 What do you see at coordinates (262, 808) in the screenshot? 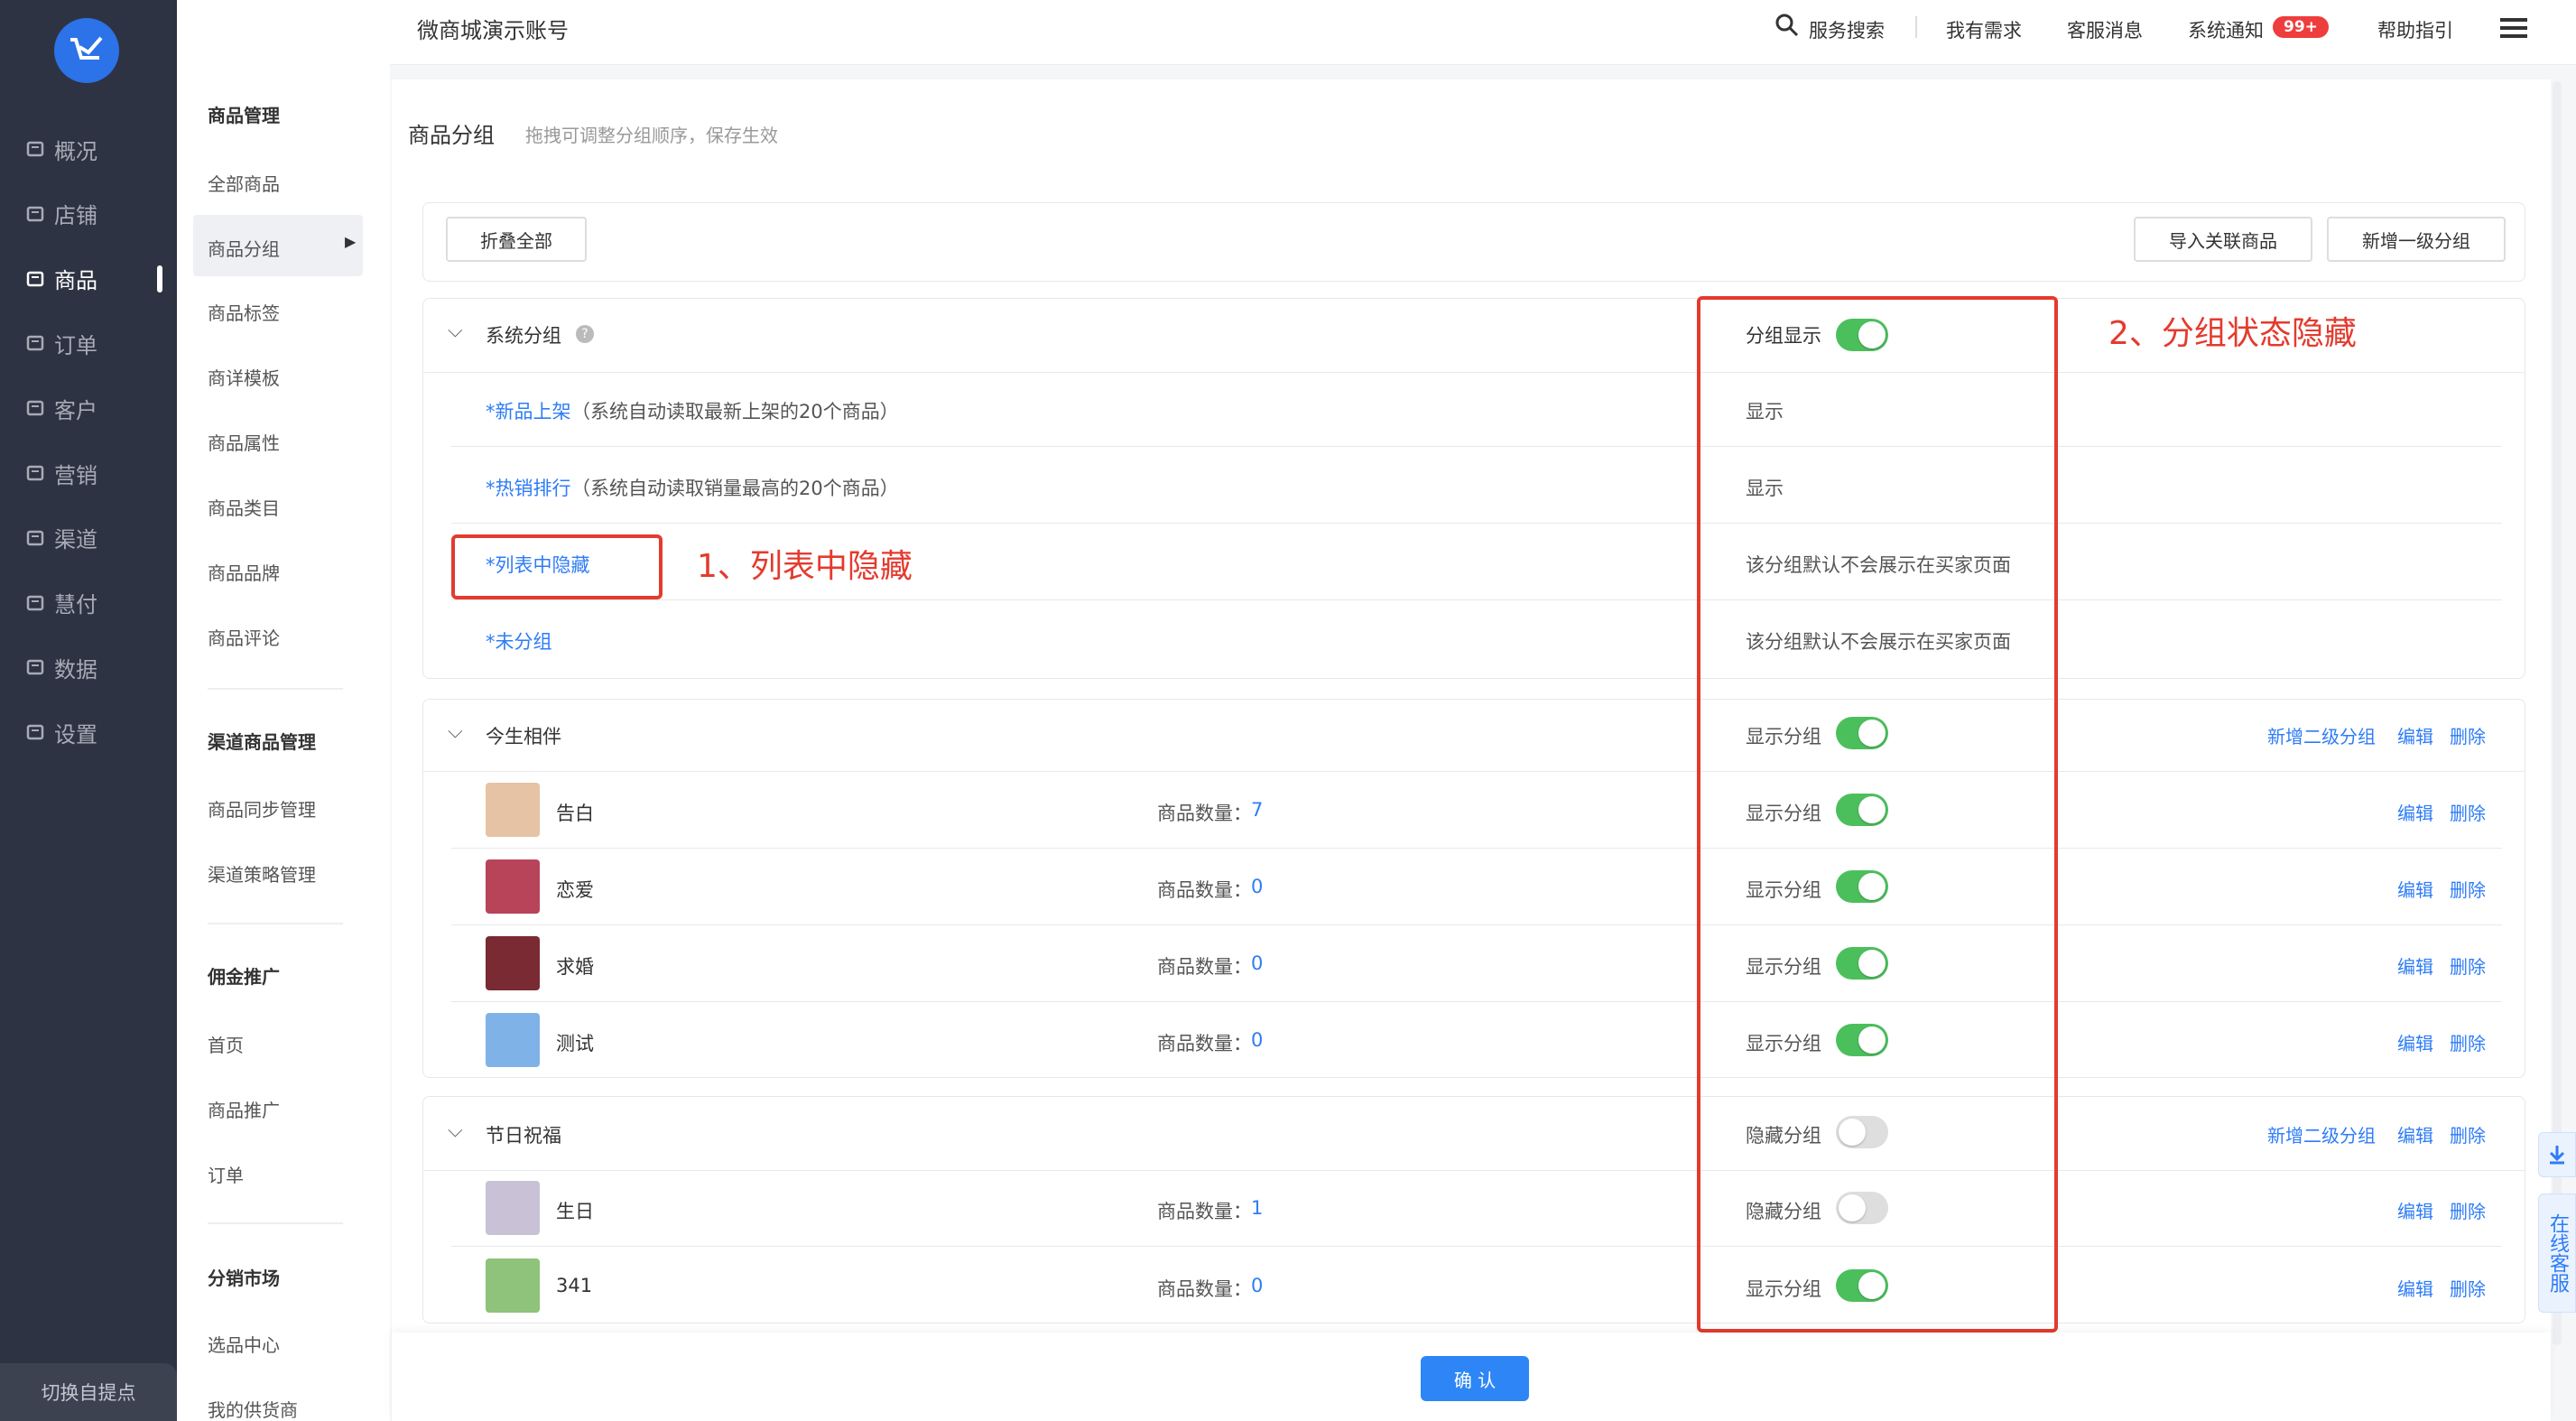
I see `sub-item: 商品同步管理` at bounding box center [262, 808].